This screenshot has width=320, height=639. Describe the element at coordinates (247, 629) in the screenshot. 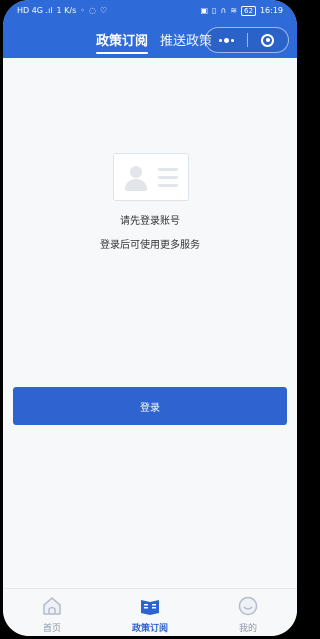

I see `tabbar-label-profile: 我的` at that location.